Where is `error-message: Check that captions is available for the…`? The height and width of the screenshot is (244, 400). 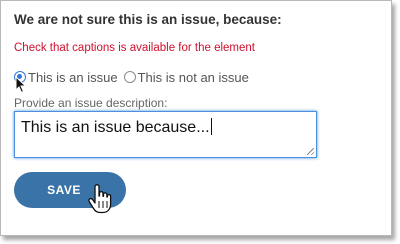
error-message: Check that captions is available for the… is located at coordinates (134, 48).